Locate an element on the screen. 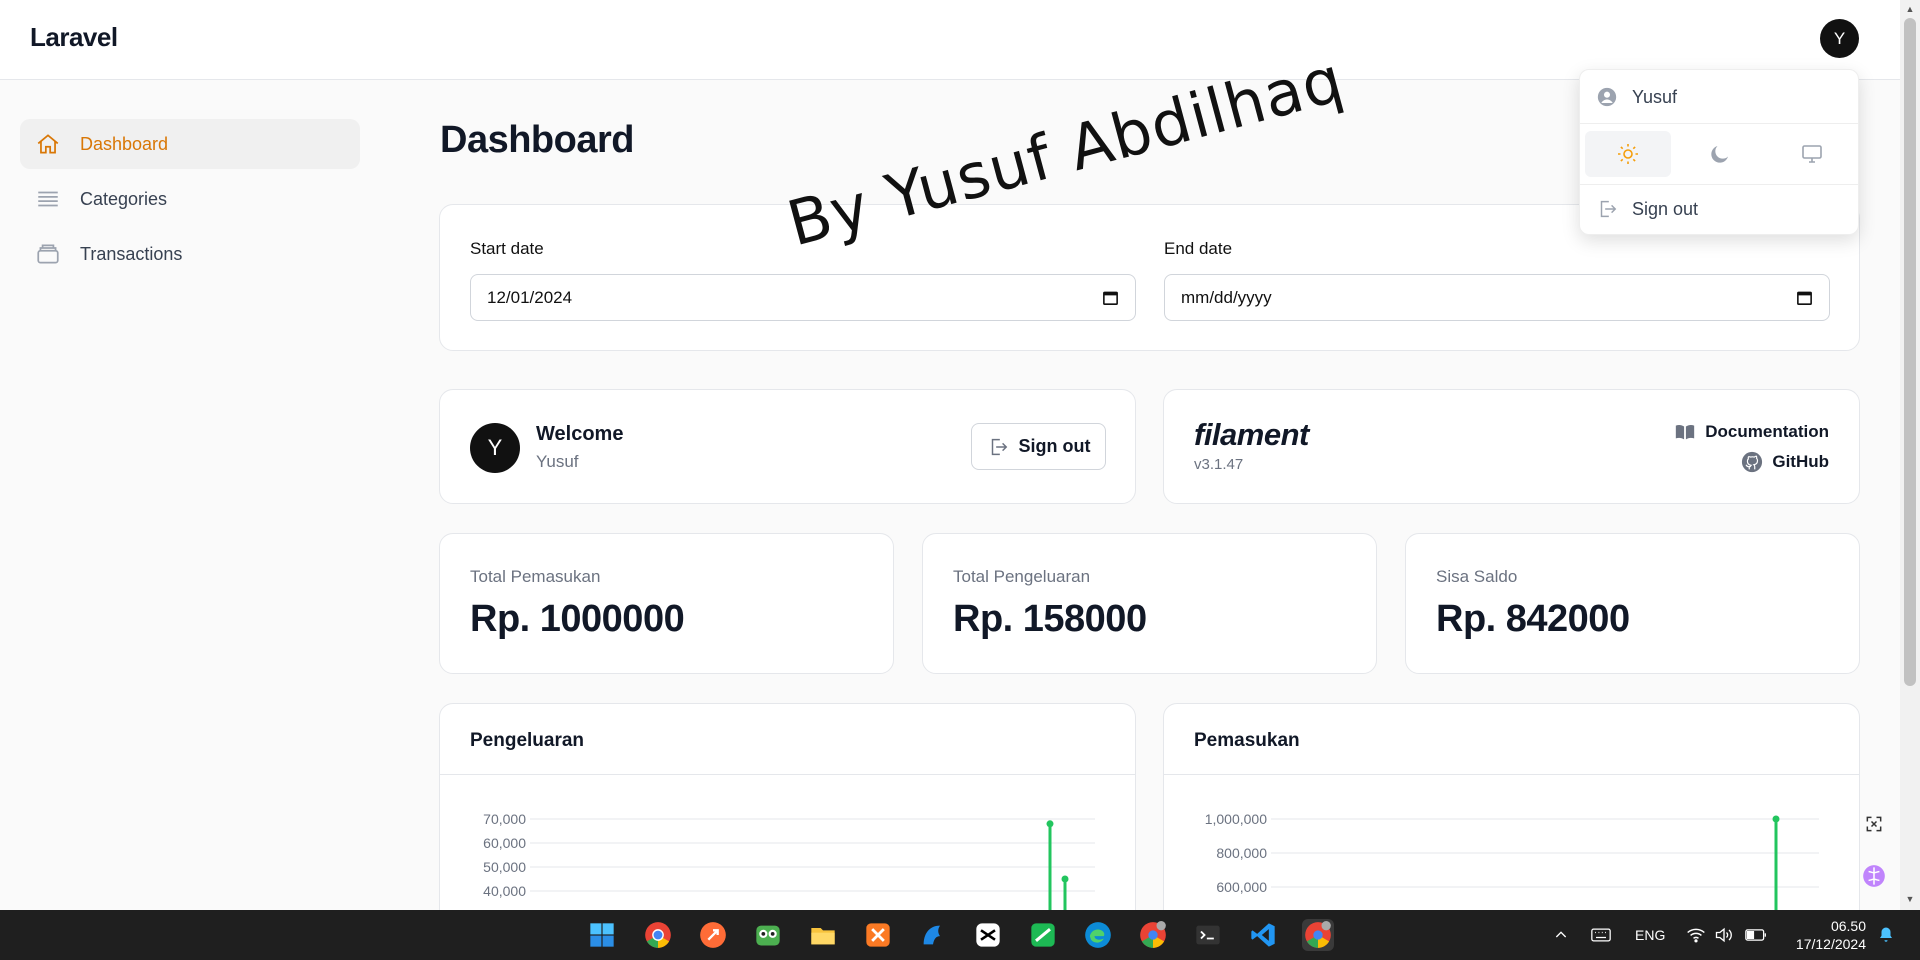 The height and width of the screenshot is (960, 1920). pengeluaran-chart: 70,00060,00050,00040,00030,000 is located at coordinates (789, 876).